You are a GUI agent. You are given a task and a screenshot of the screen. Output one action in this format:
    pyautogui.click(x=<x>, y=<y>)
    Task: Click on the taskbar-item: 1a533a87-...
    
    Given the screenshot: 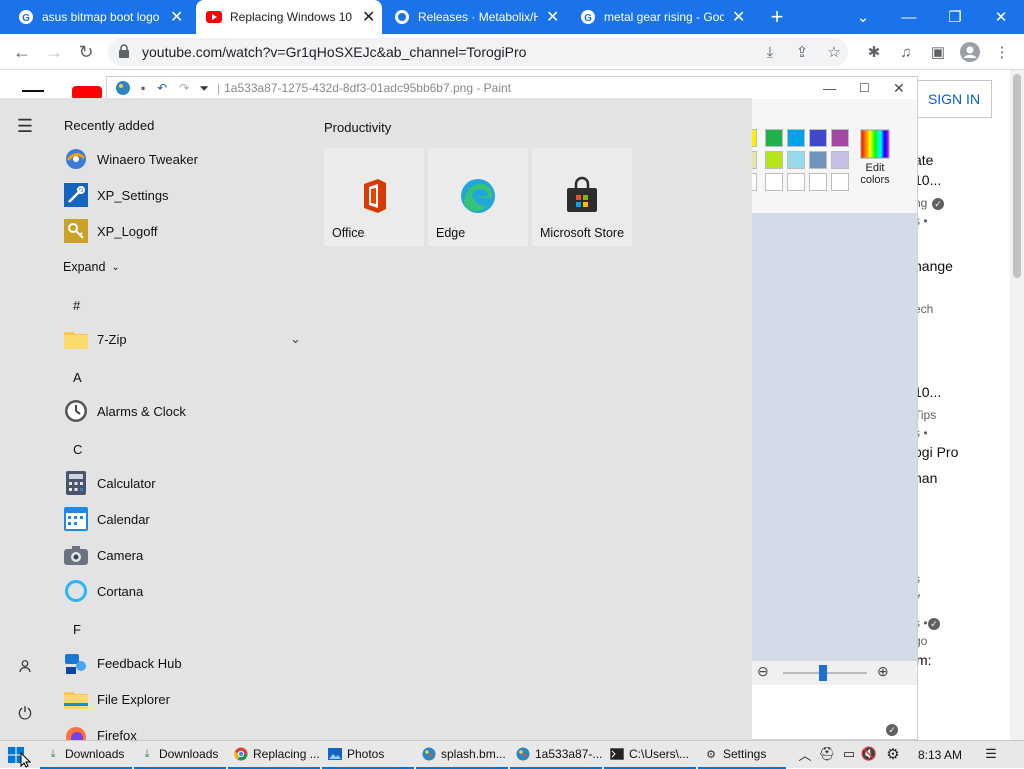 What is the action you would take?
    pyautogui.click(x=556, y=755)
    